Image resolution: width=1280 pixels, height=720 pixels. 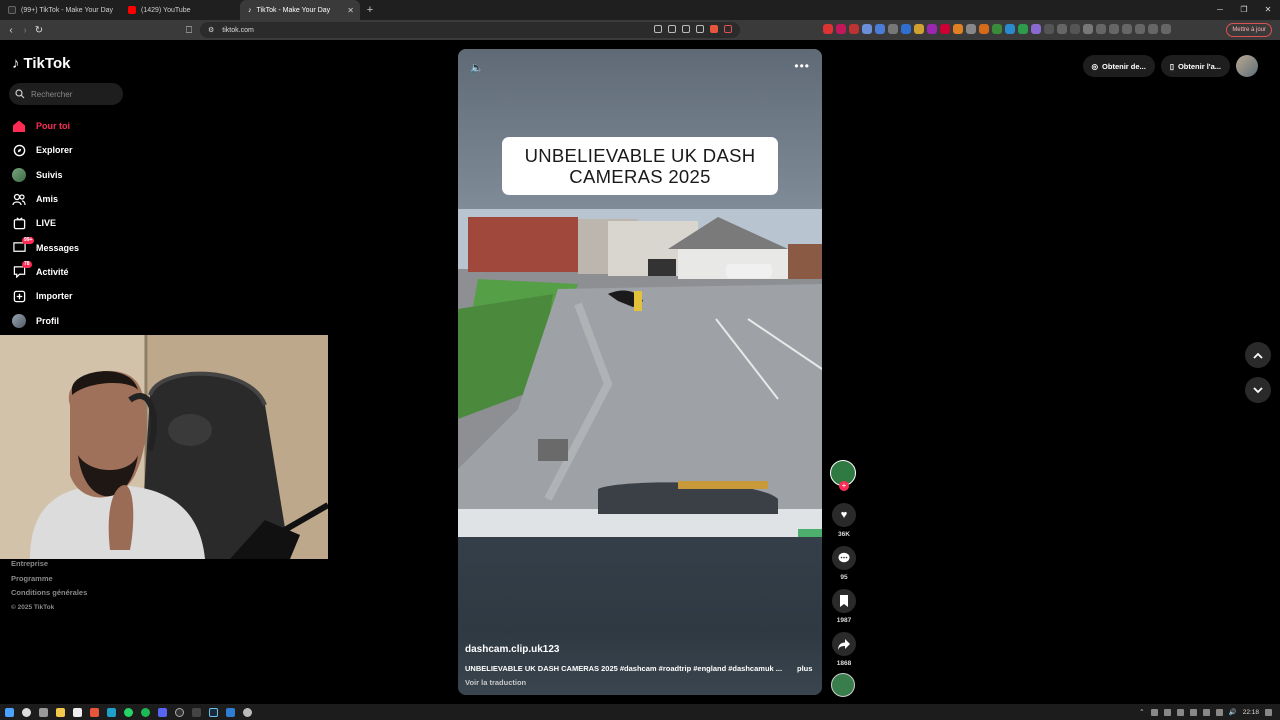 I want to click on sidebar-item-messages: 99+ Messages, so click(x=82, y=247).